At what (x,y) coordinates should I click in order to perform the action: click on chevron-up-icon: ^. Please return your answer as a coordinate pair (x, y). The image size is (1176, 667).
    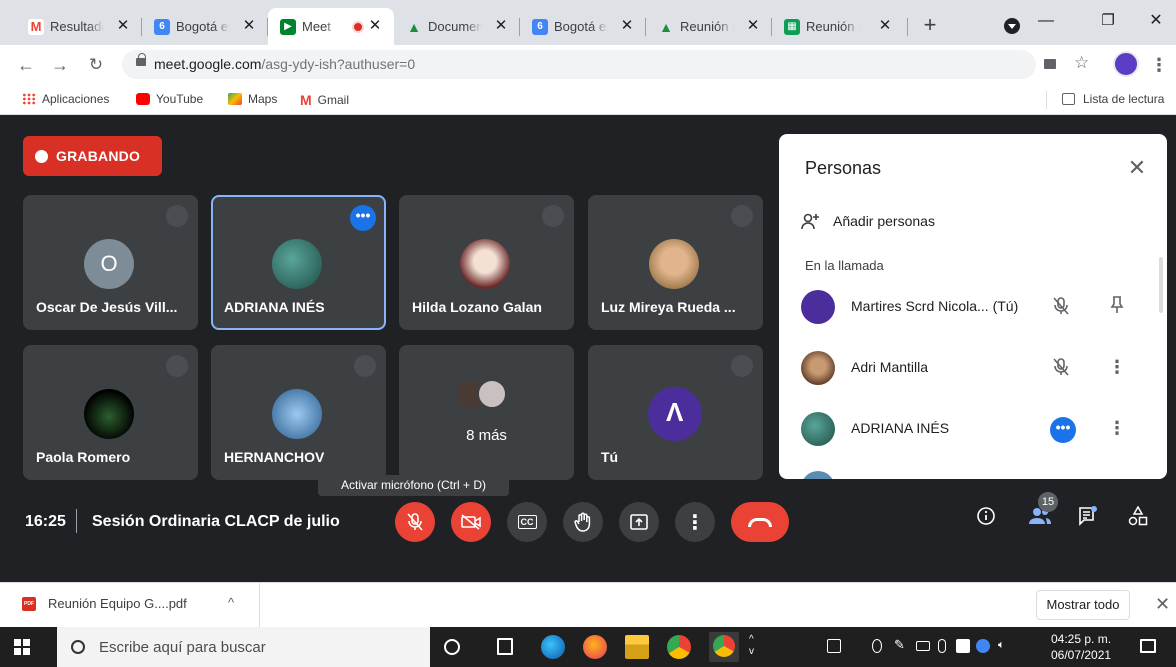
    Looking at the image, I should click on (231, 602).